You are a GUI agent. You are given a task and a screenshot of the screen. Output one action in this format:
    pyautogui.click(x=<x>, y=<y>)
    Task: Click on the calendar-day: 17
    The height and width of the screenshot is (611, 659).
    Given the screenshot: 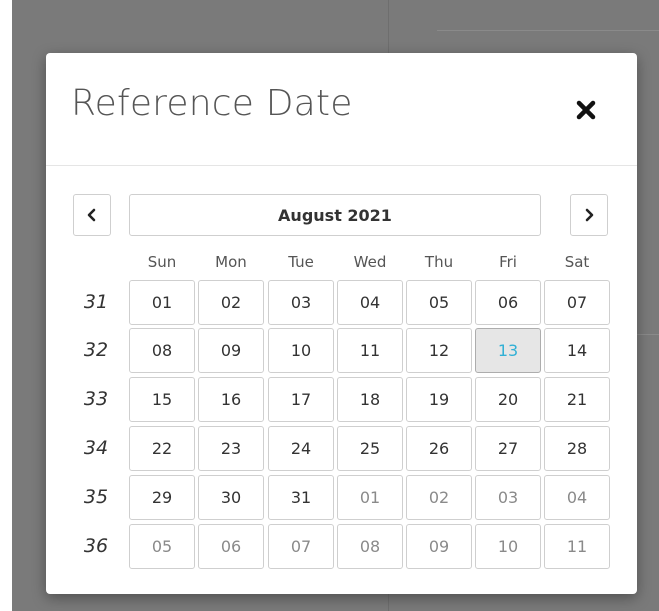 What is the action you would take?
    pyautogui.click(x=301, y=399)
    